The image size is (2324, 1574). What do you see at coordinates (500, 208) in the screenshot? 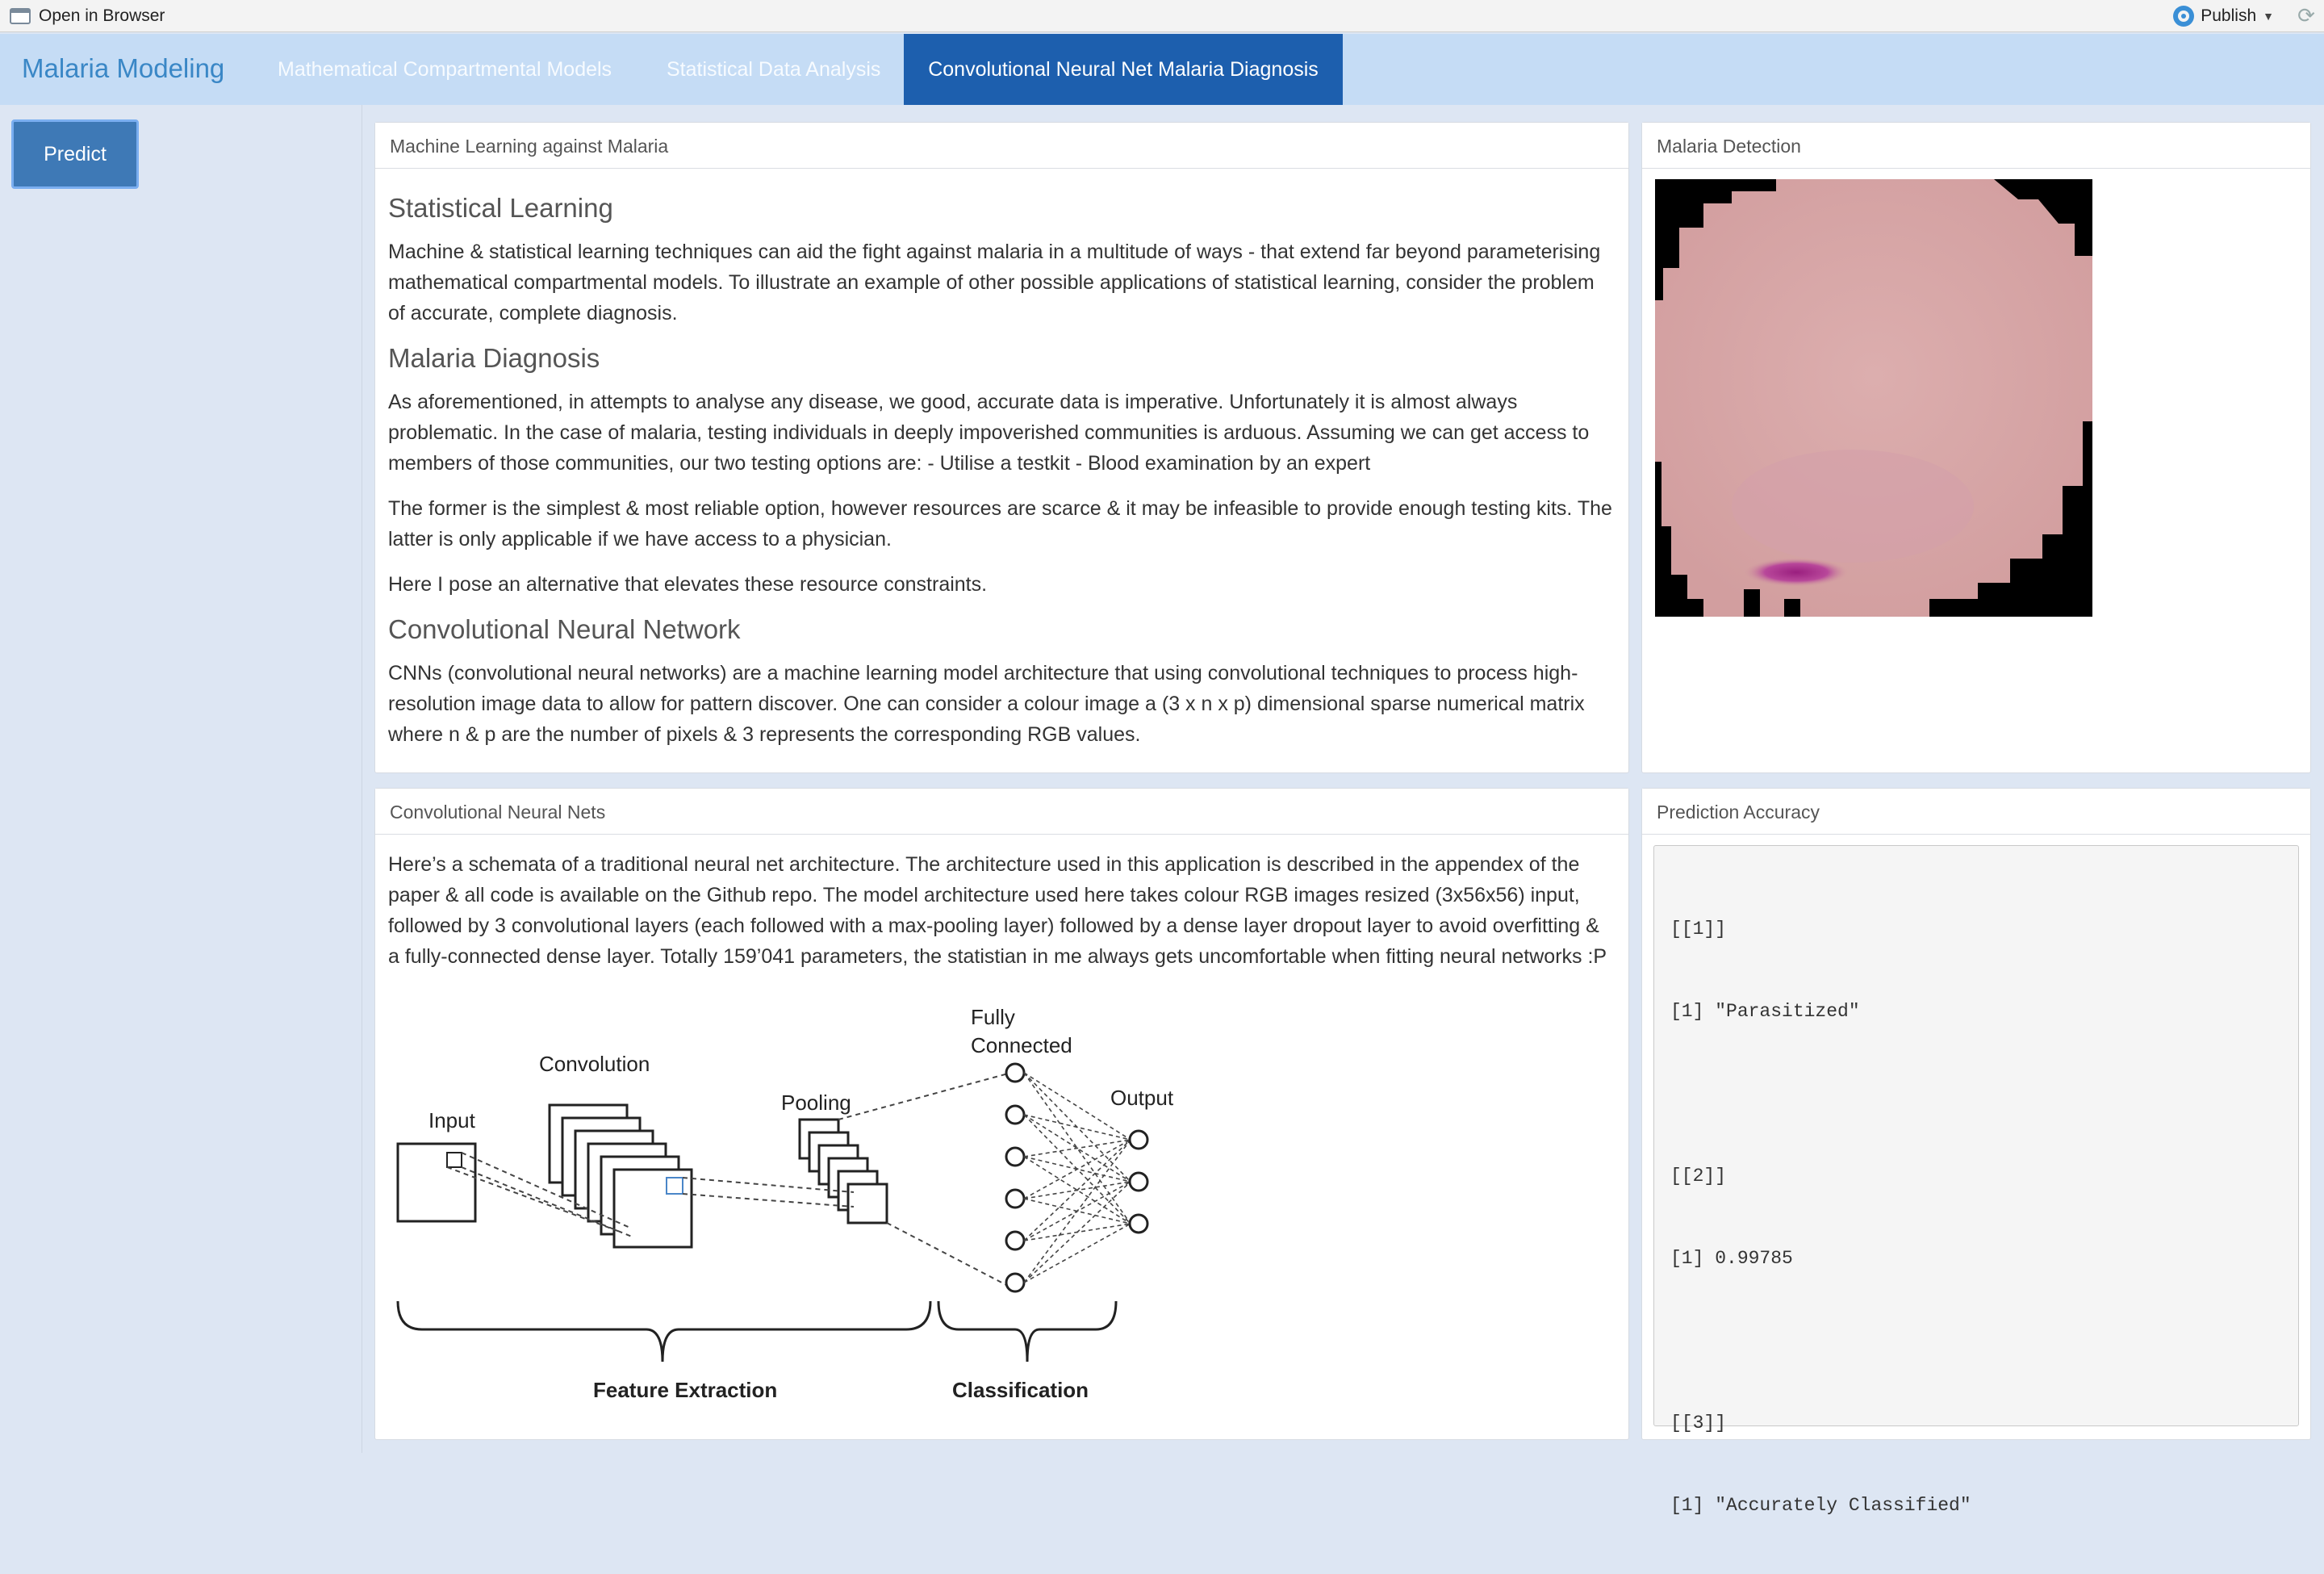
I see `section-title: Statistical Learning` at bounding box center [500, 208].